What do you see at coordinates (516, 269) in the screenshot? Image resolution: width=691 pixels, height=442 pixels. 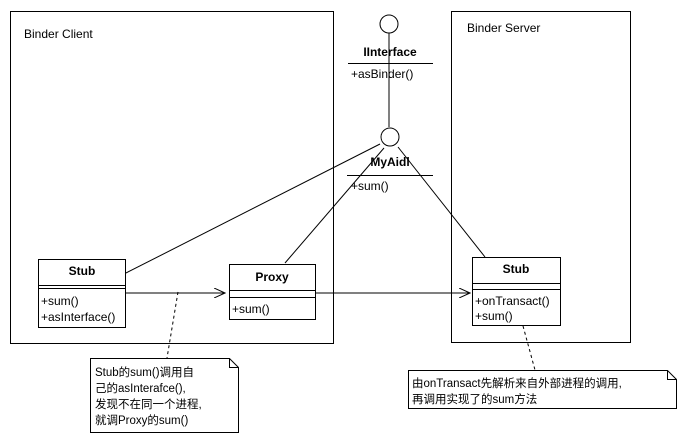 I see `server-stub-name: Stub` at bounding box center [516, 269].